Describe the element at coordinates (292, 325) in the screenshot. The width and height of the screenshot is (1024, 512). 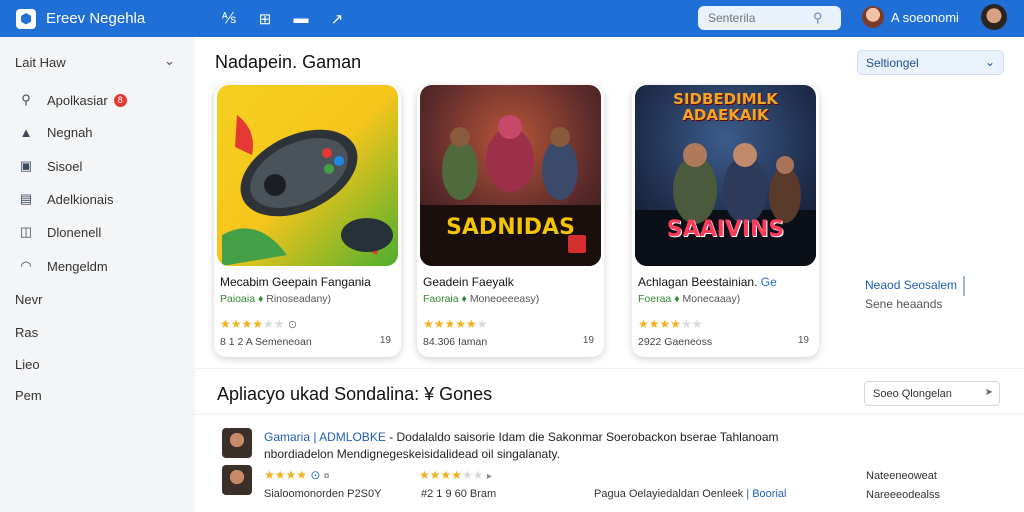
I see `info-icon: ⊙` at that location.